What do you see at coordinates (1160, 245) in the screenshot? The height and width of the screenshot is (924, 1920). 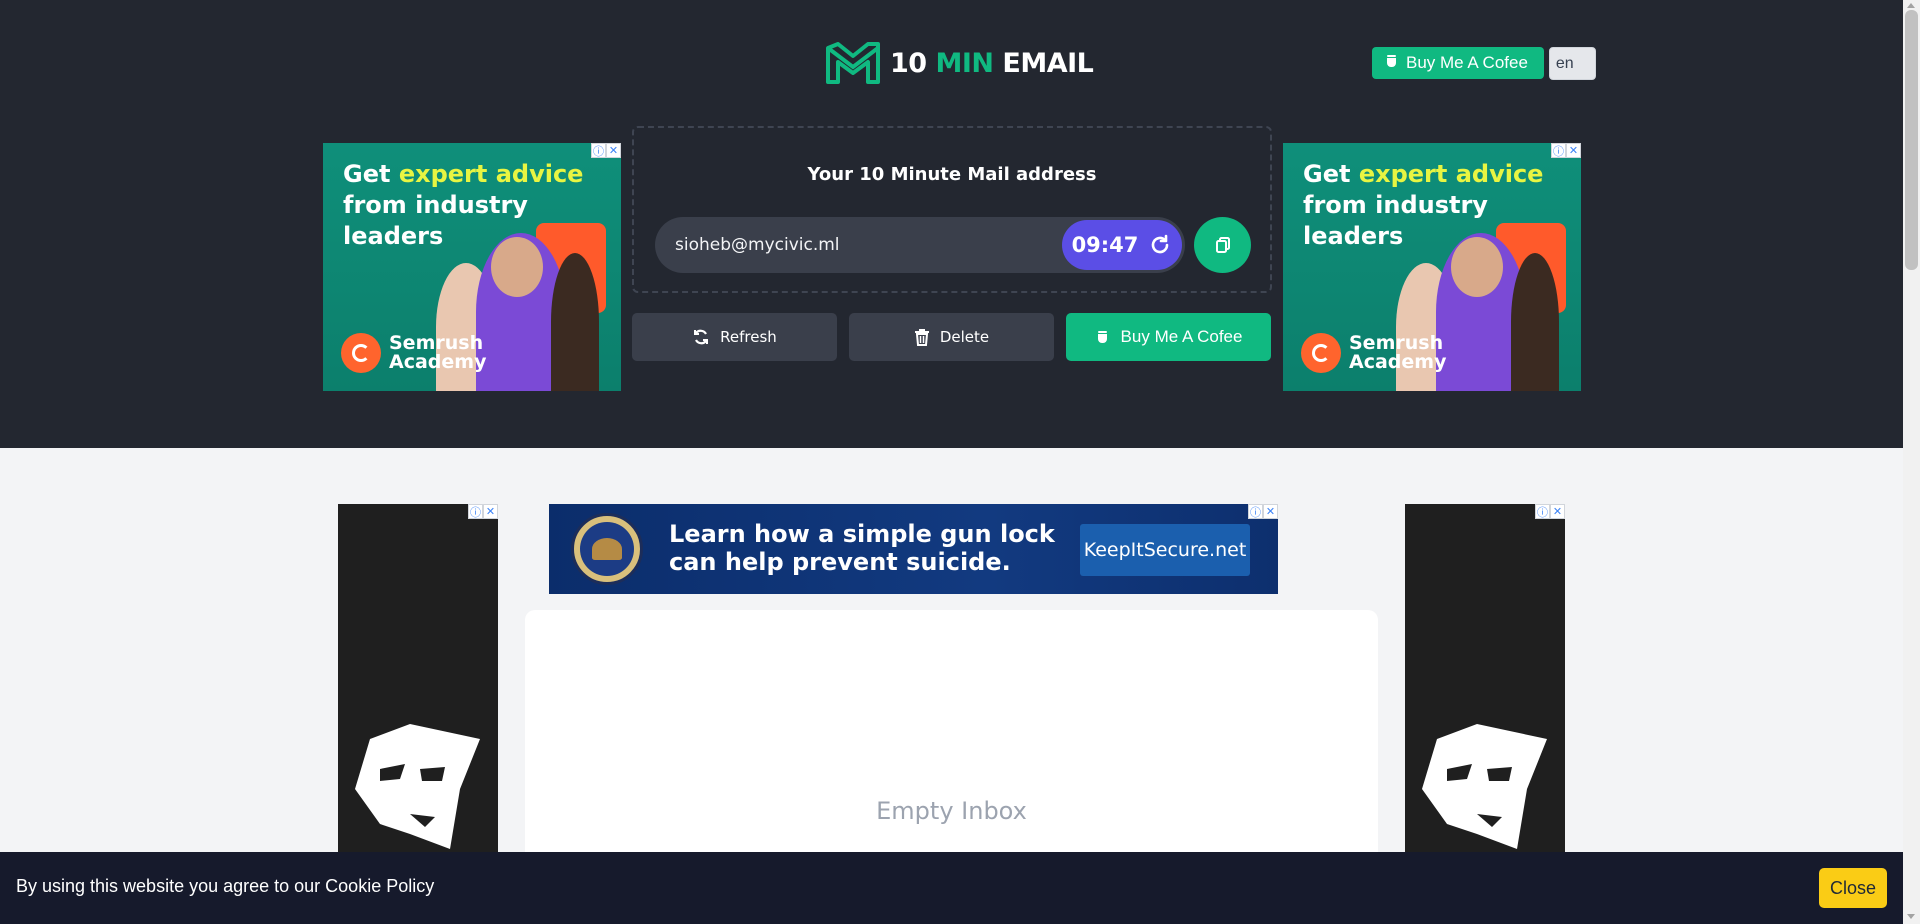 I see `reset-timer-icon` at bounding box center [1160, 245].